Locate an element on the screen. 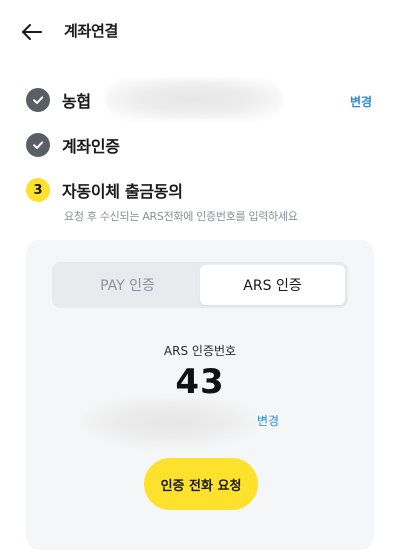 The image size is (400, 556). arrow-left-icon is located at coordinates (32, 32).